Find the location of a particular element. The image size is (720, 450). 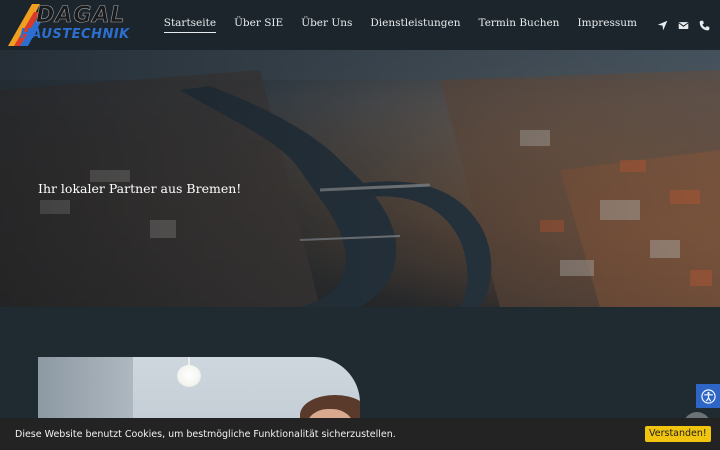

accessibility-icon is located at coordinates (708, 396).